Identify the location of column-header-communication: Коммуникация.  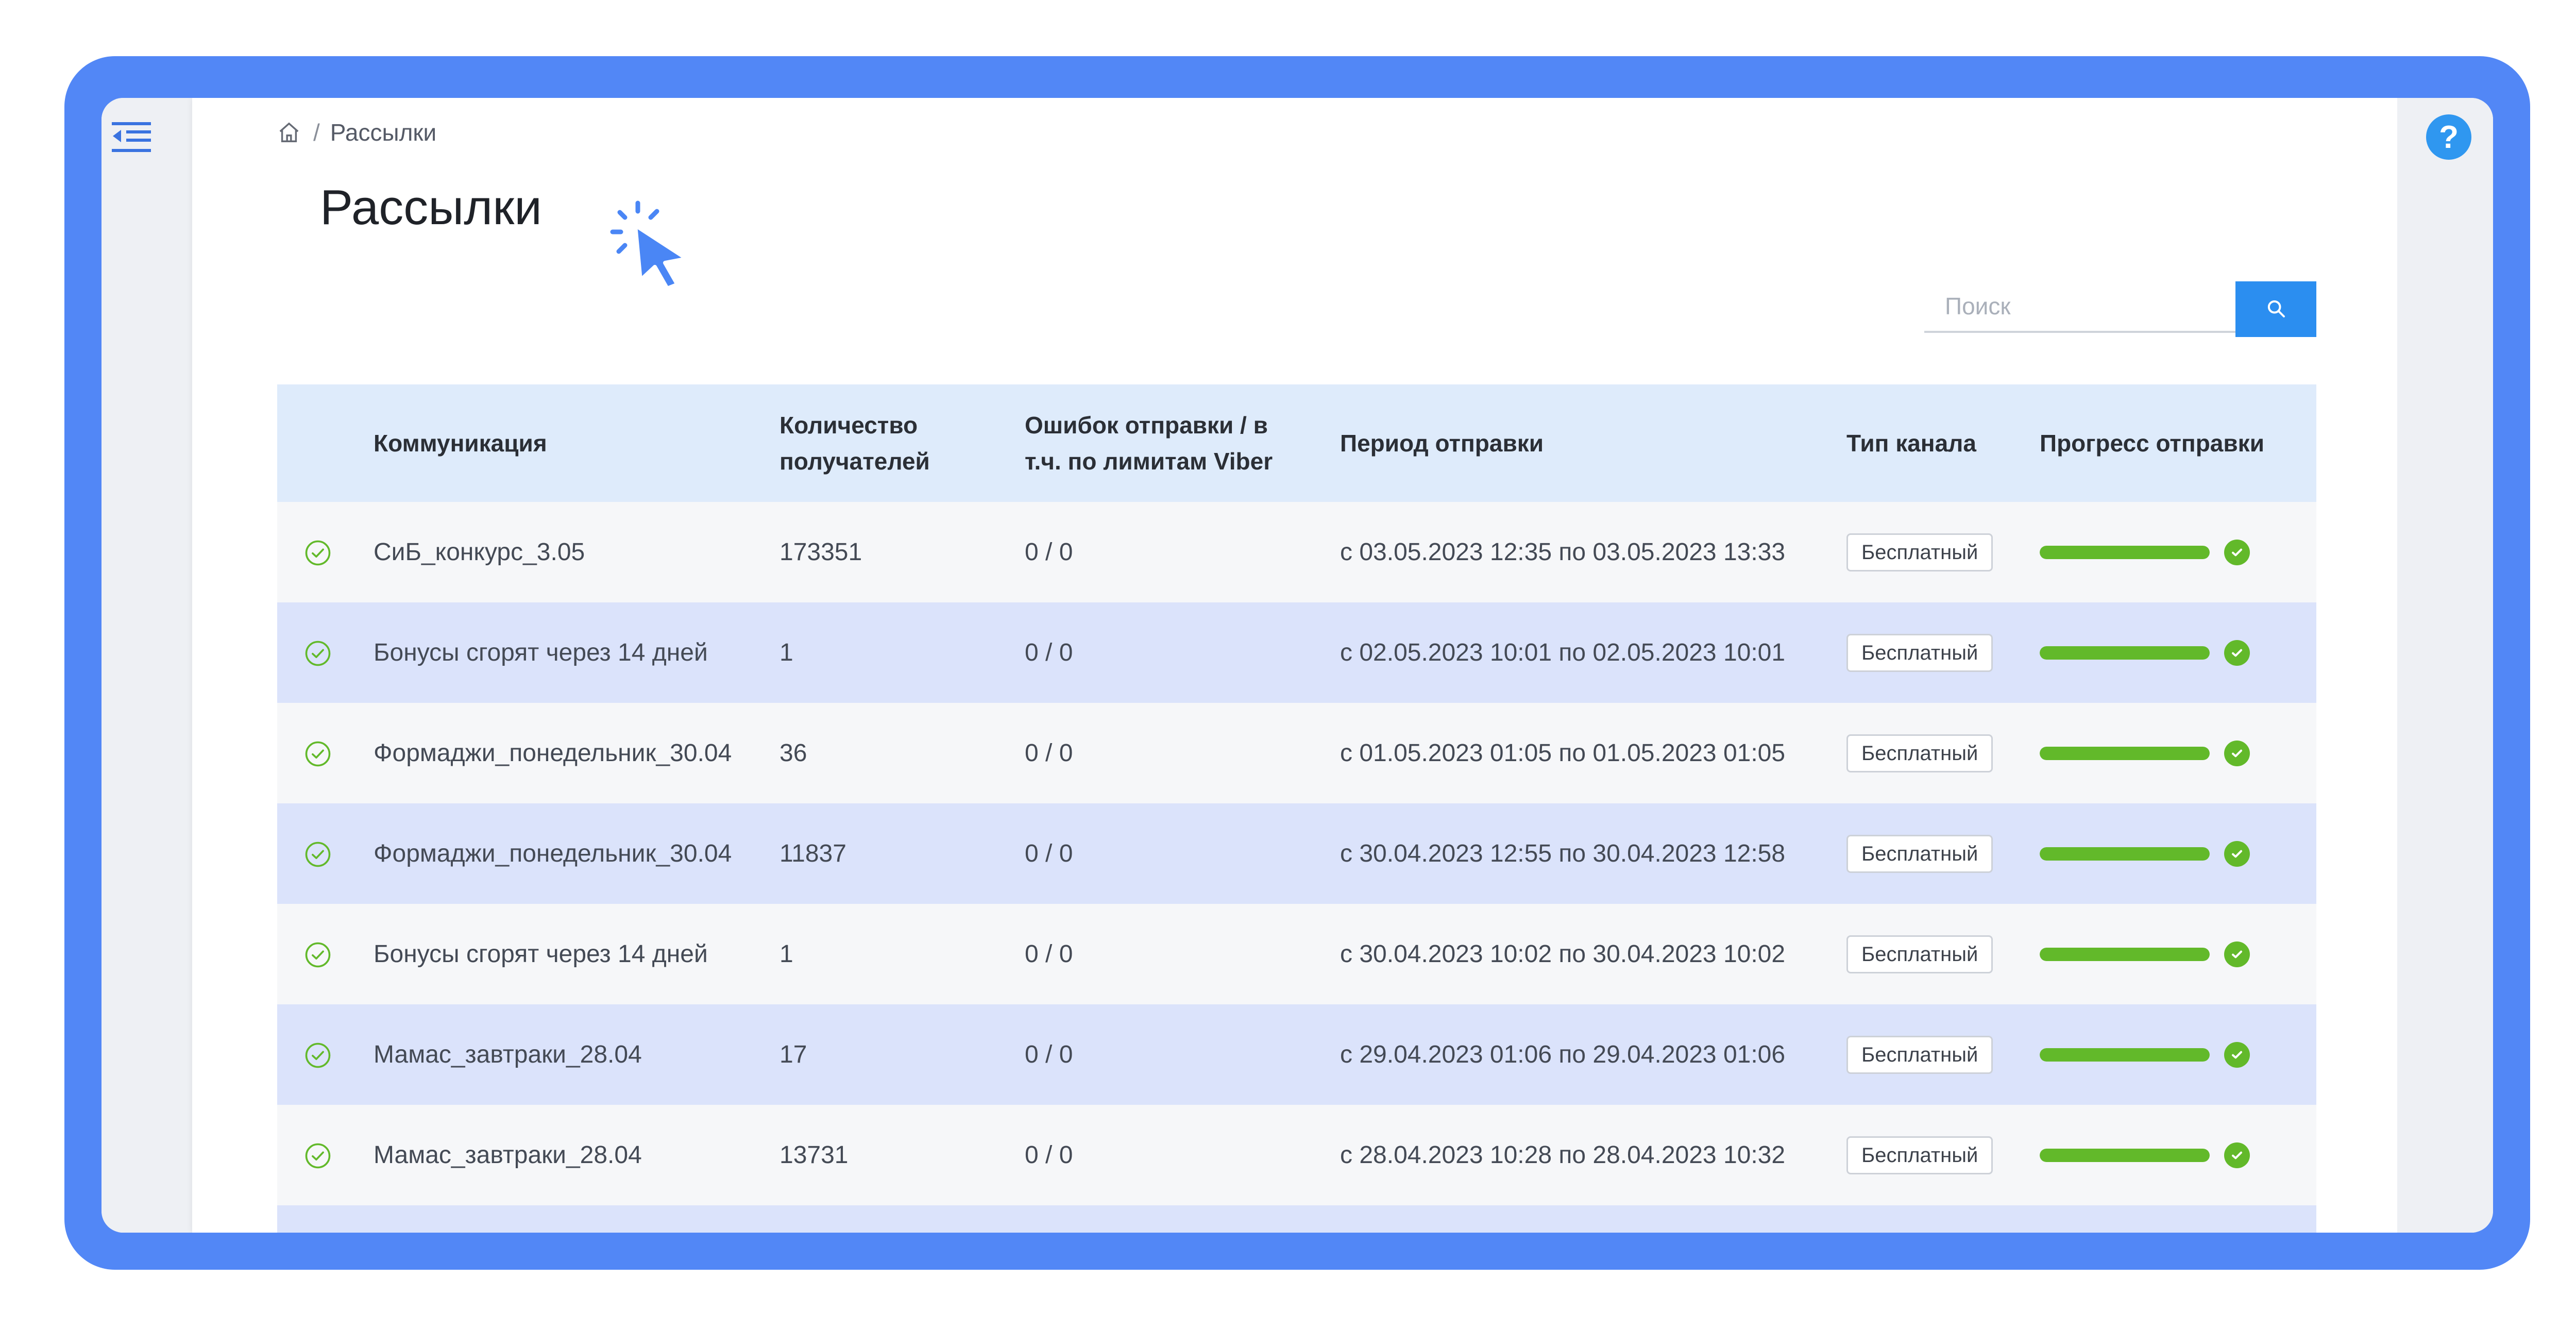
(576, 443).